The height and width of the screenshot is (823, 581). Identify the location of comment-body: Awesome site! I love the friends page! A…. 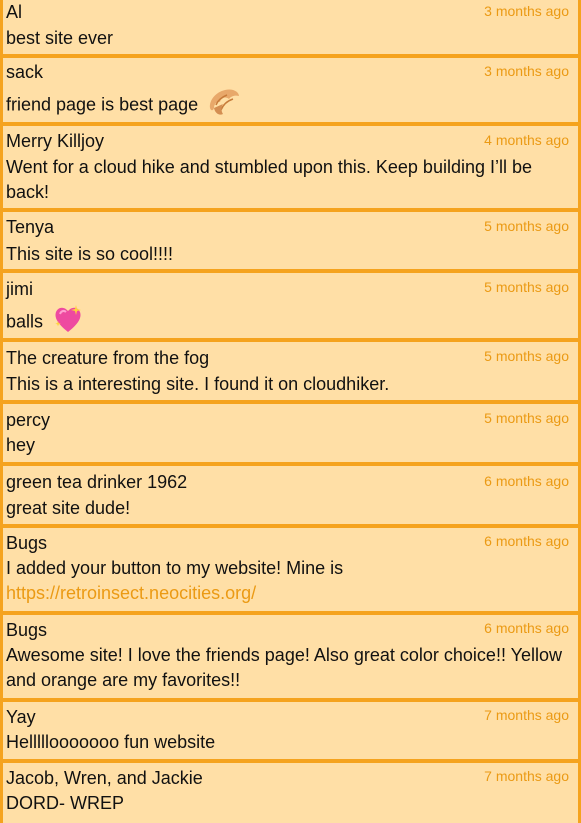
(284, 667).